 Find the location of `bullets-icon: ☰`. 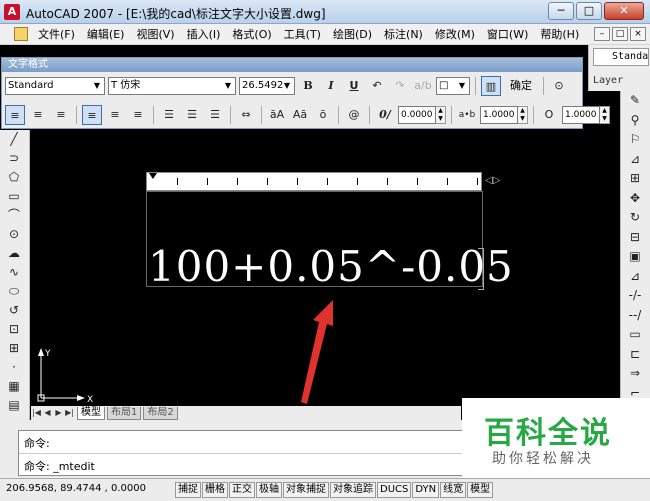

bullets-icon: ☰ is located at coordinates (192, 115).